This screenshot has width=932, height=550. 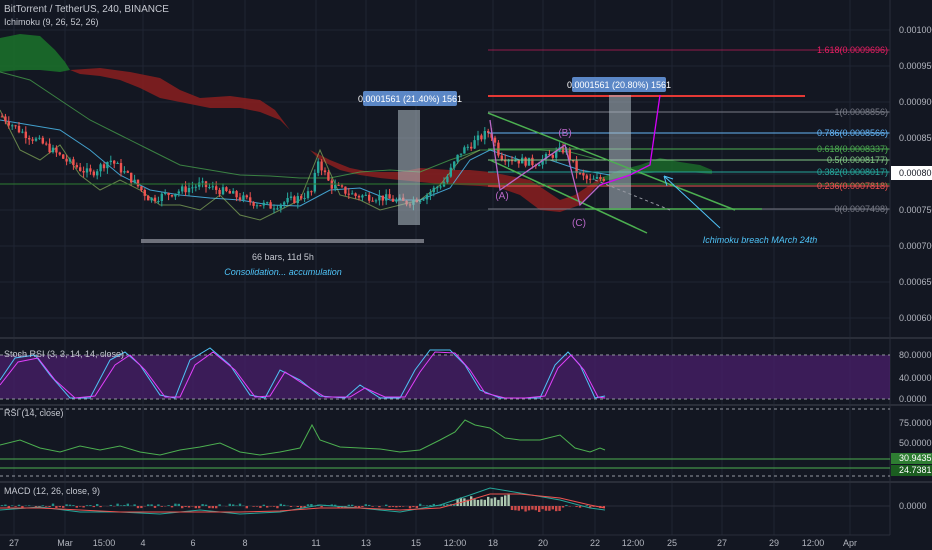 I want to click on wave-c-label: (C), so click(x=579, y=223).